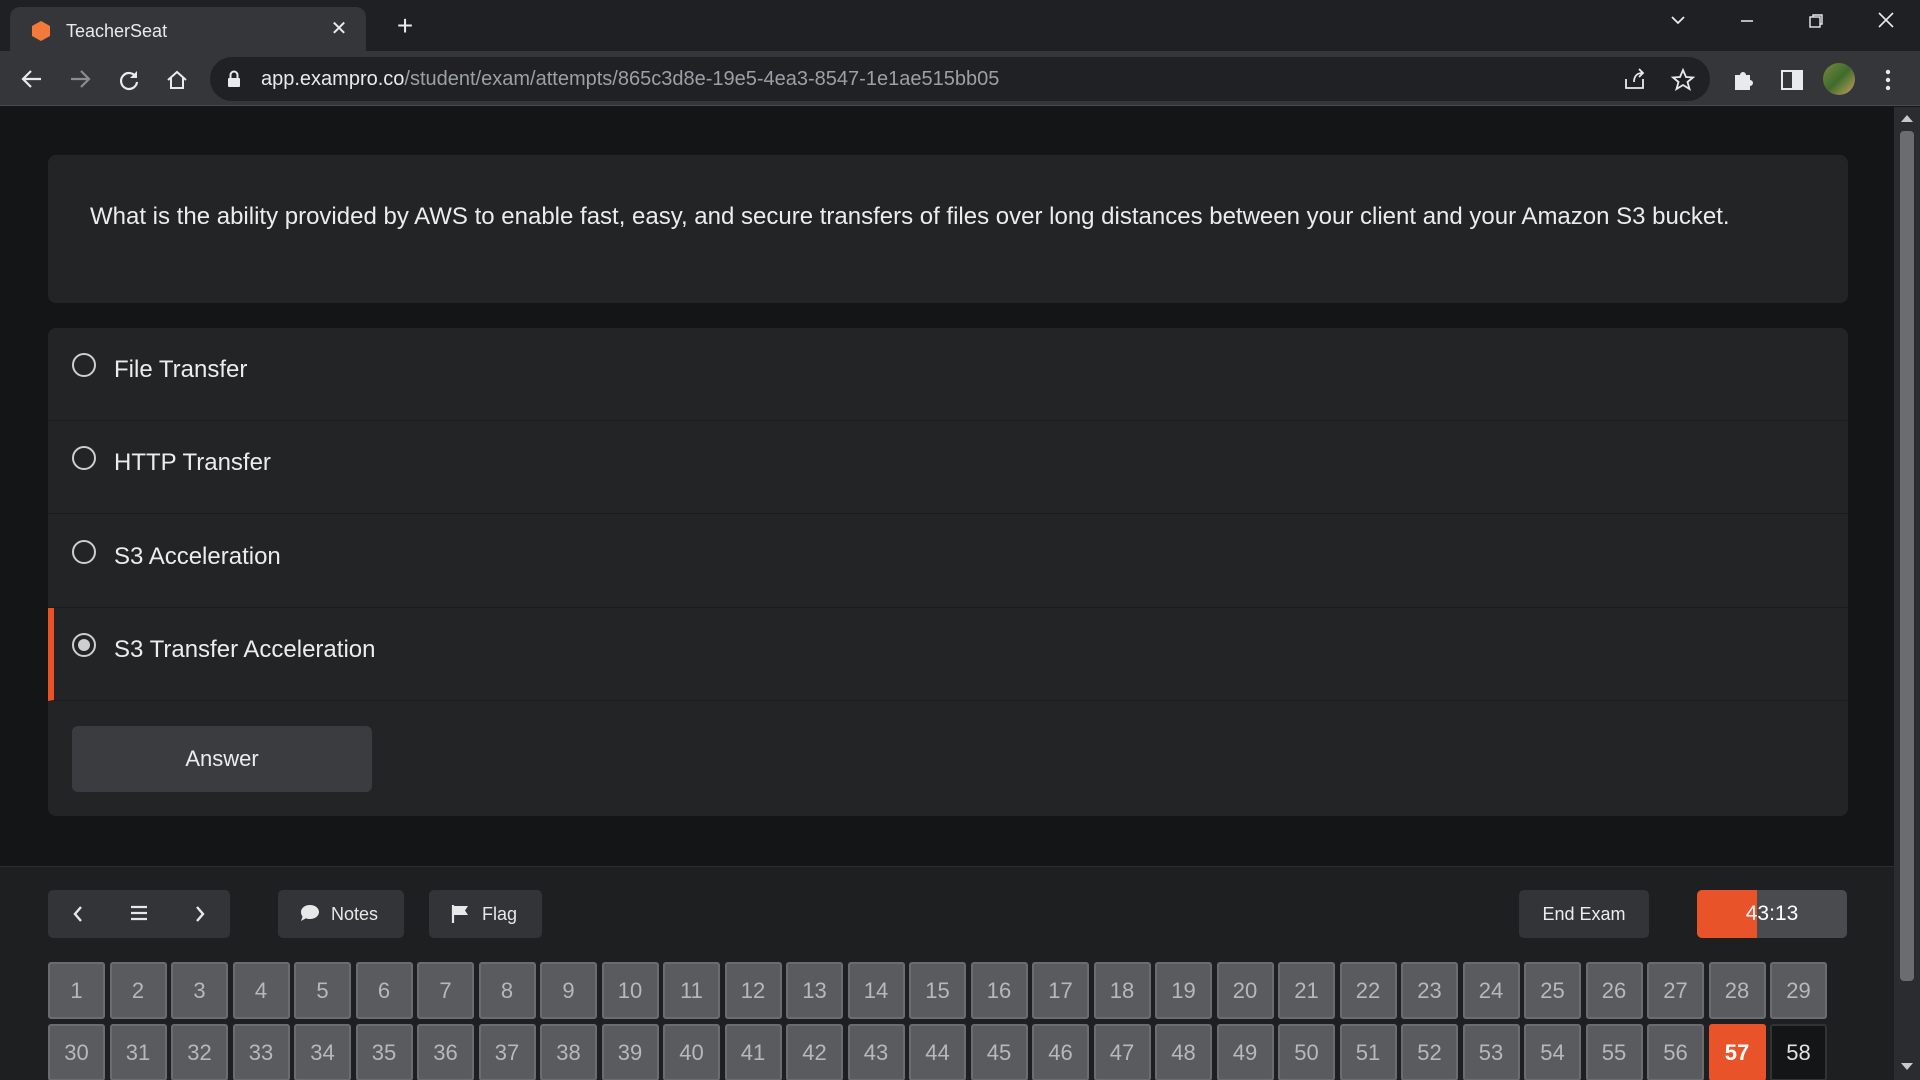  Describe the element at coordinates (1635, 80) in the screenshot. I see `share-icon` at that location.